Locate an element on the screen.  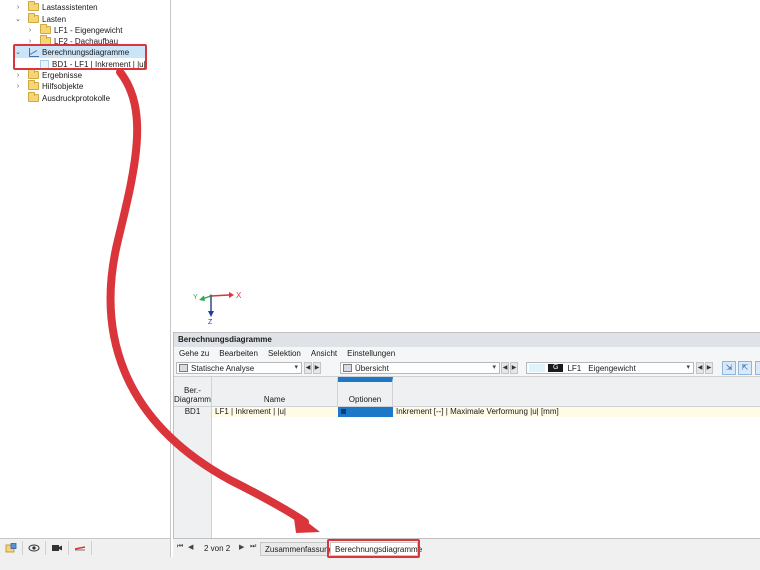
tree-item-label: LF1 - Eigengewicht is located at coordinates (88, 30).